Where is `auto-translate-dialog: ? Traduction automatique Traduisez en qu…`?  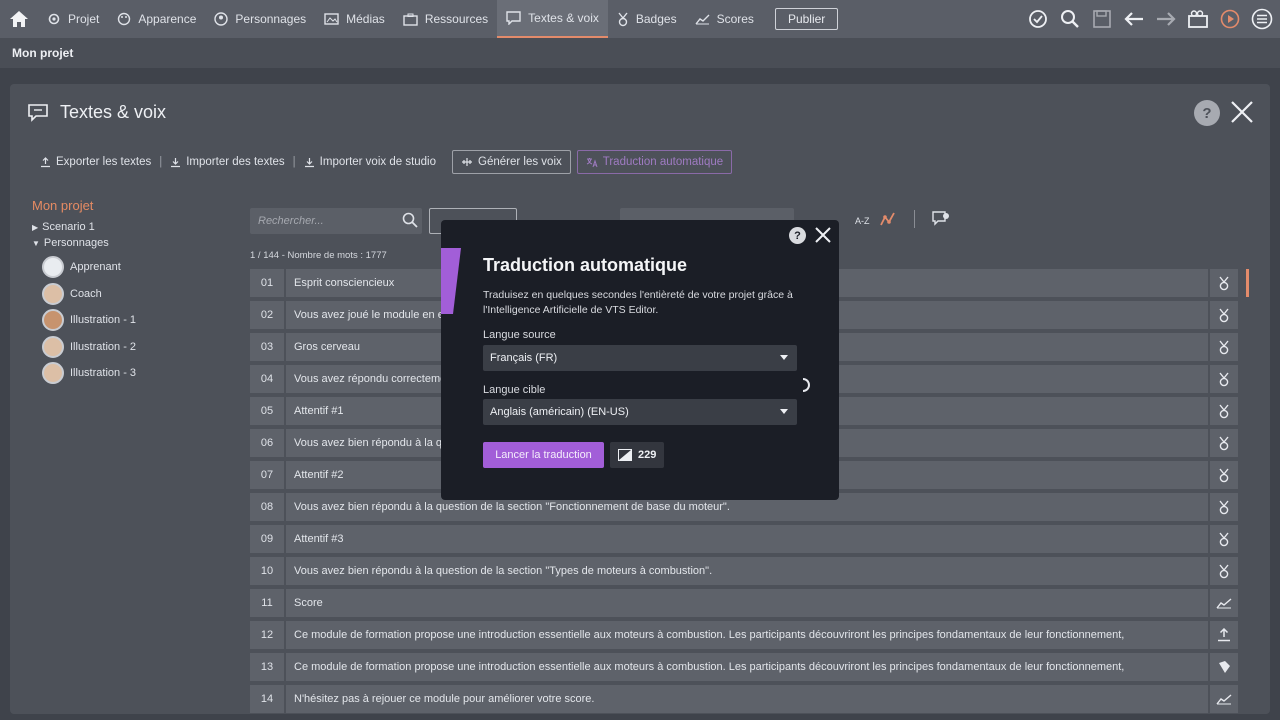 auto-translate-dialog: ? Traduction automatique Traduisez en qu… is located at coordinates (640, 360).